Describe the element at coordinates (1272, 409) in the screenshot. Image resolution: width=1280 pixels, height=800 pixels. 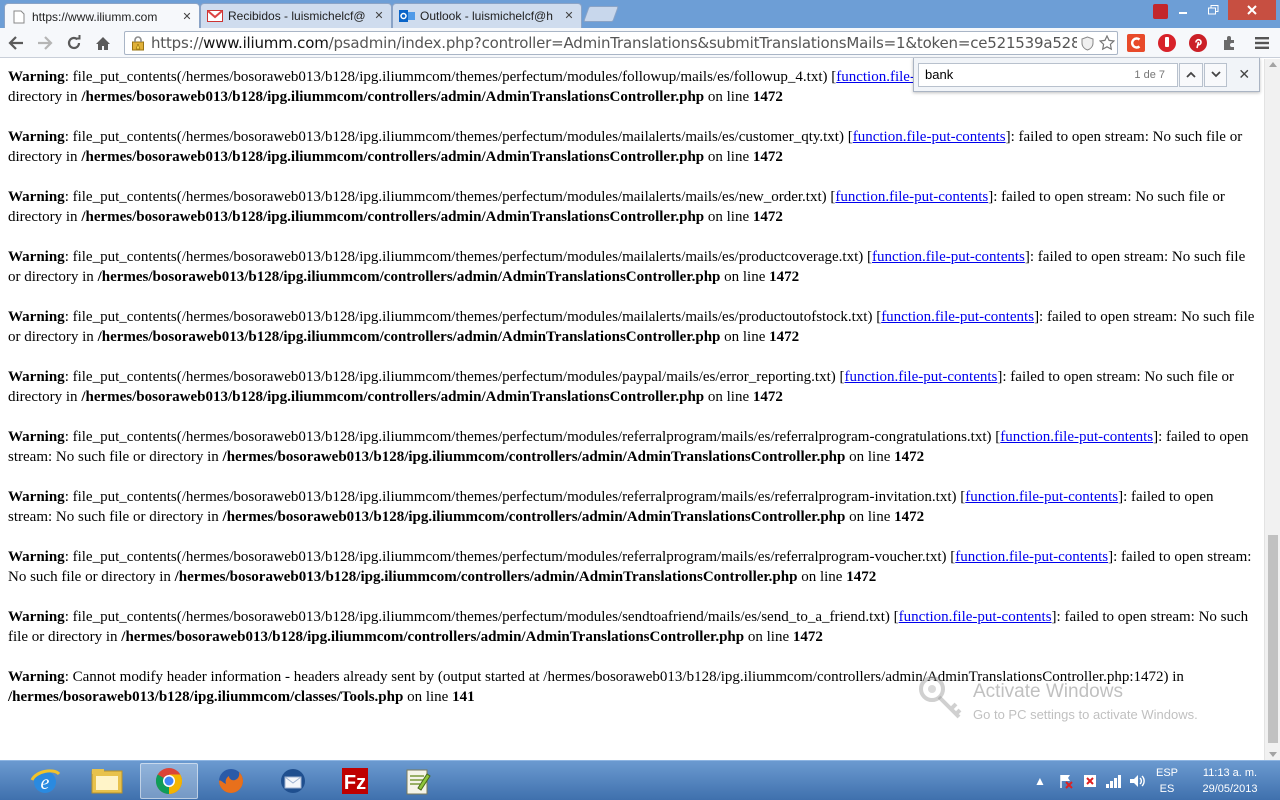
I see `vertical-scrollbar` at that location.